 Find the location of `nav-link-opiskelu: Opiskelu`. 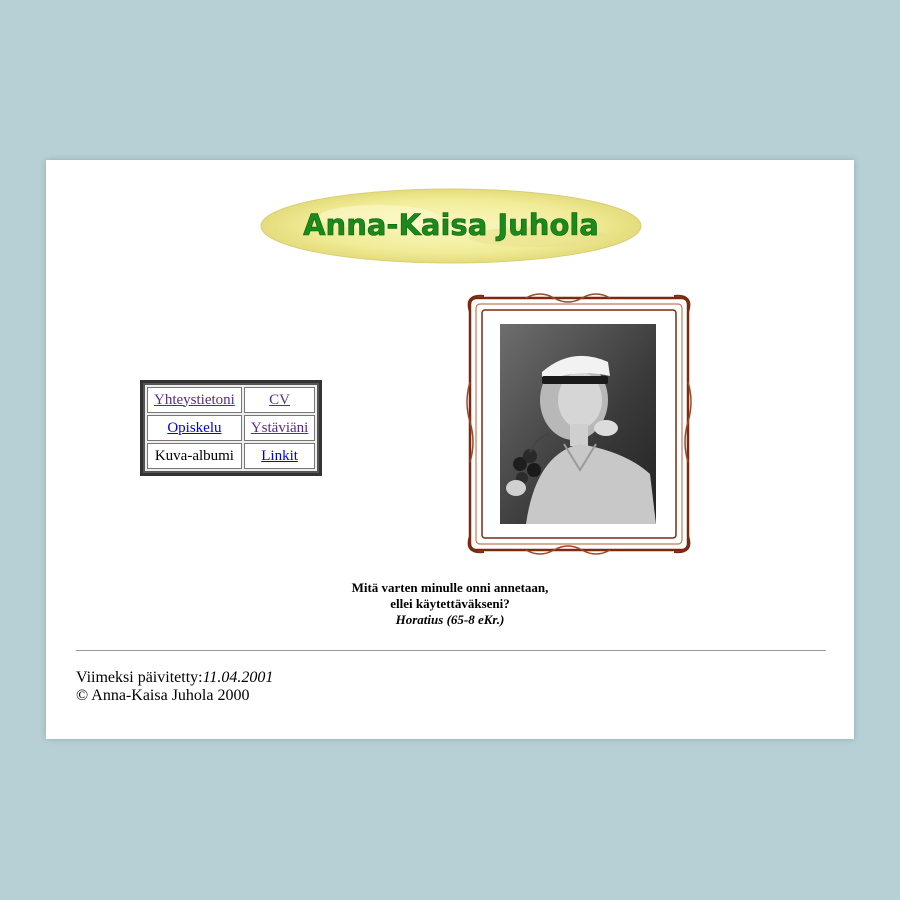

nav-link-opiskelu: Opiskelu is located at coordinates (194, 428).